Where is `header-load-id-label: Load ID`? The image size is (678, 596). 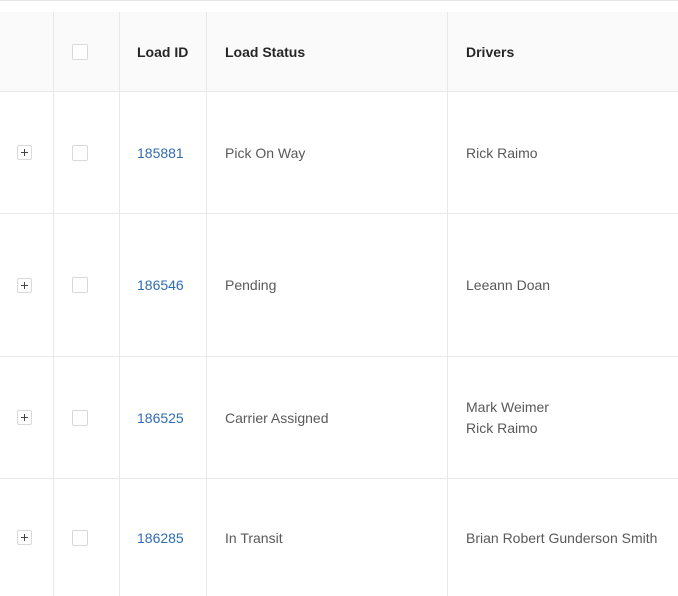 header-load-id-label: Load ID is located at coordinates (163, 51).